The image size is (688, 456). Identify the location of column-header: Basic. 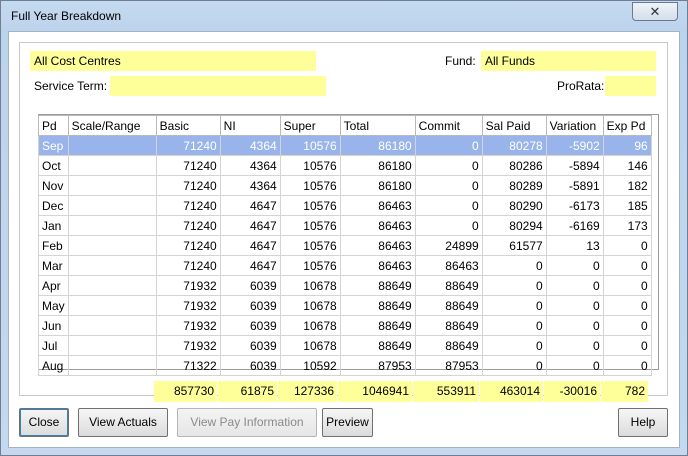
(188, 125).